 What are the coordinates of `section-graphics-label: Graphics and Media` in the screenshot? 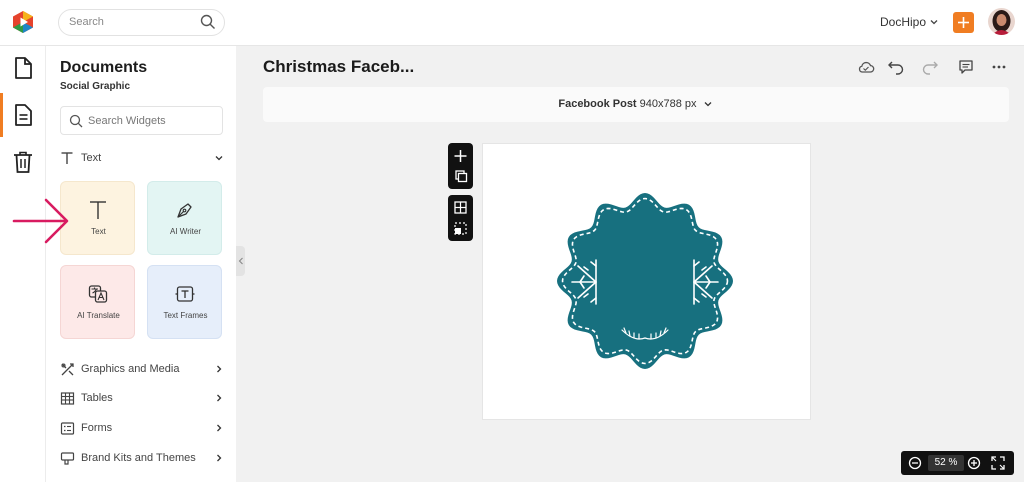 It's located at (130, 369).